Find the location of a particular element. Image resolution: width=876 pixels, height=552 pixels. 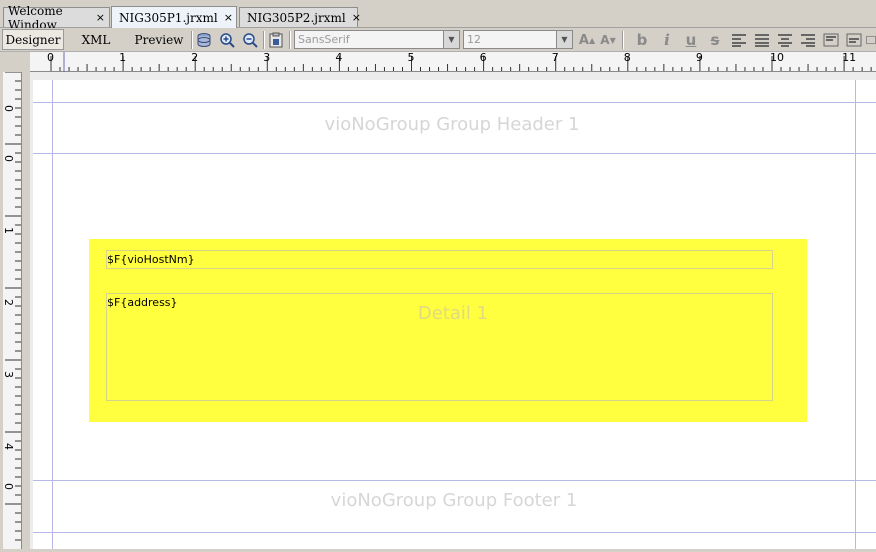

vertical-ruler-ticks is located at coordinates (13, 306).